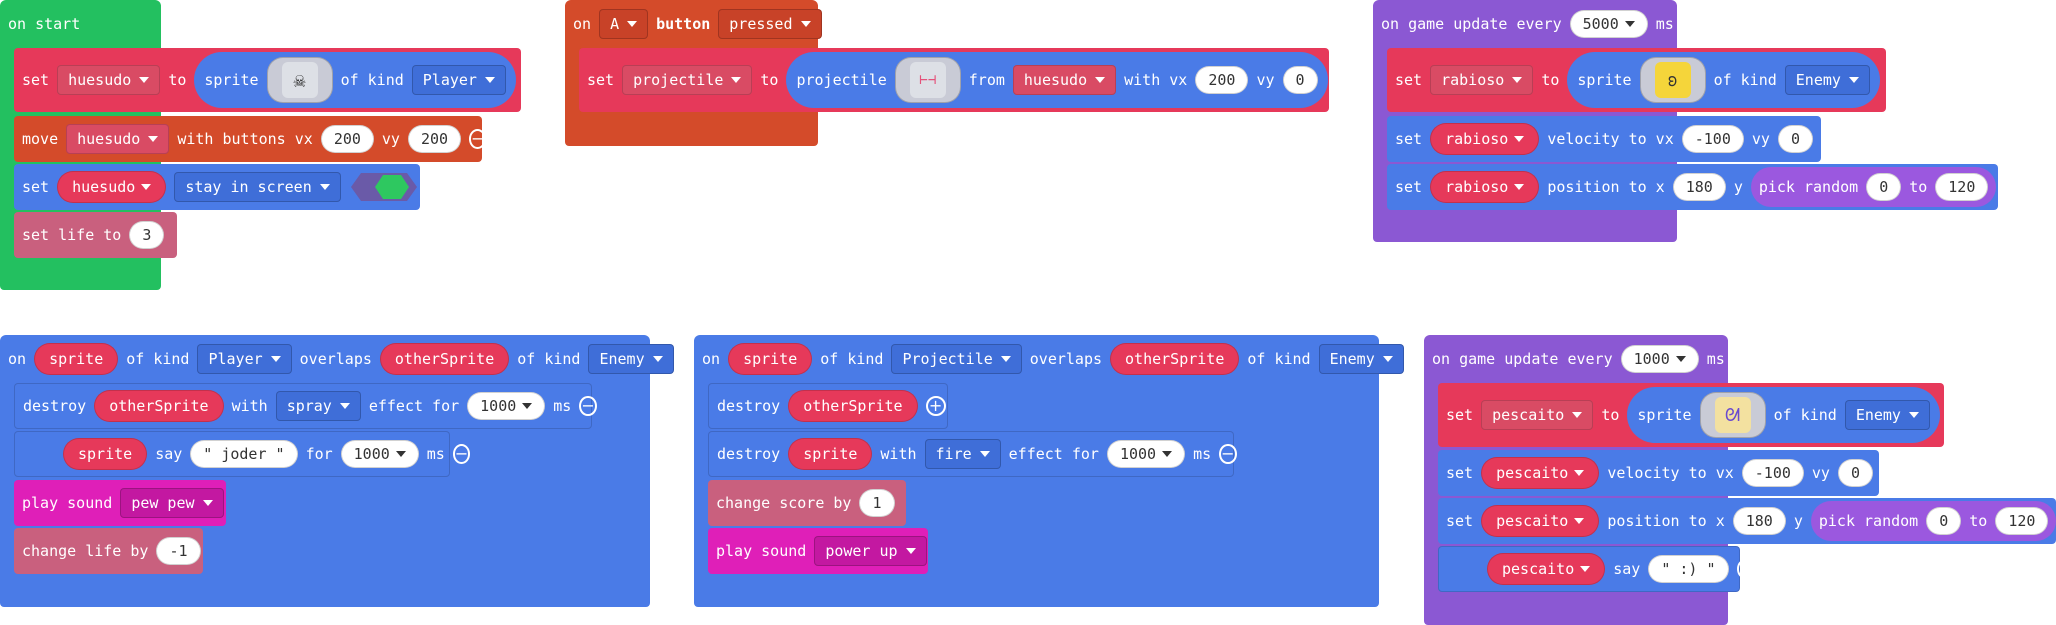 This screenshot has height=625, width=2056. What do you see at coordinates (95, 235) in the screenshot?
I see `set-life-block: set life to 3` at bounding box center [95, 235].